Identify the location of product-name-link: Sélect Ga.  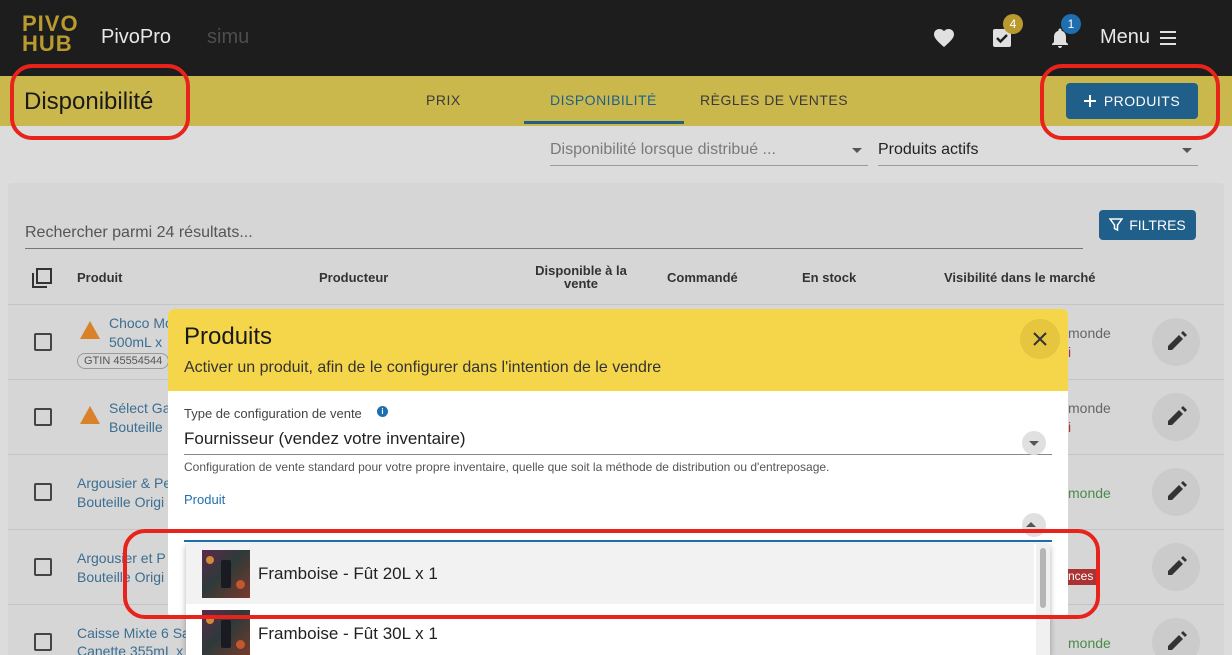
(139, 408).